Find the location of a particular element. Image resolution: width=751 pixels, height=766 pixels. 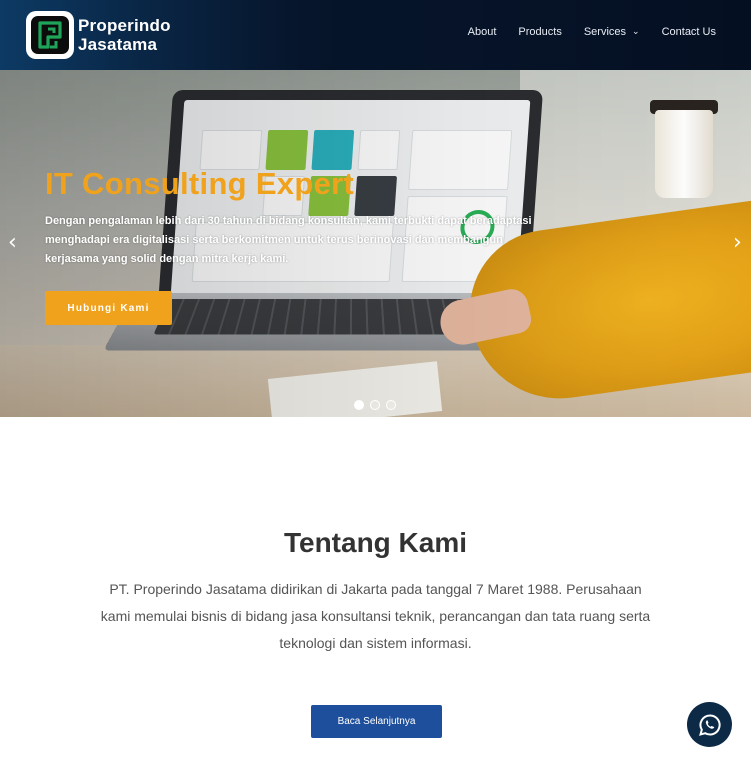

nav-products: Products is located at coordinates (539, 32).